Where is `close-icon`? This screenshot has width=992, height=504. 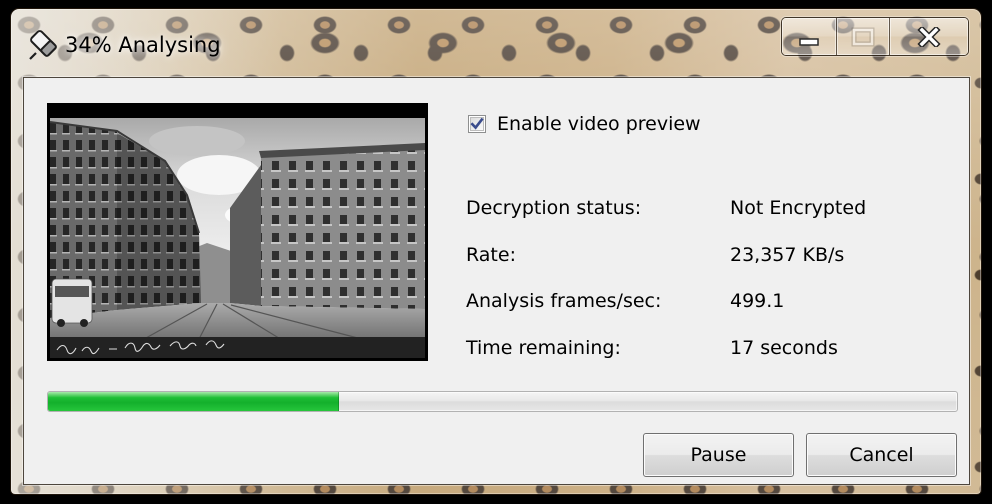
close-icon is located at coordinates (929, 36).